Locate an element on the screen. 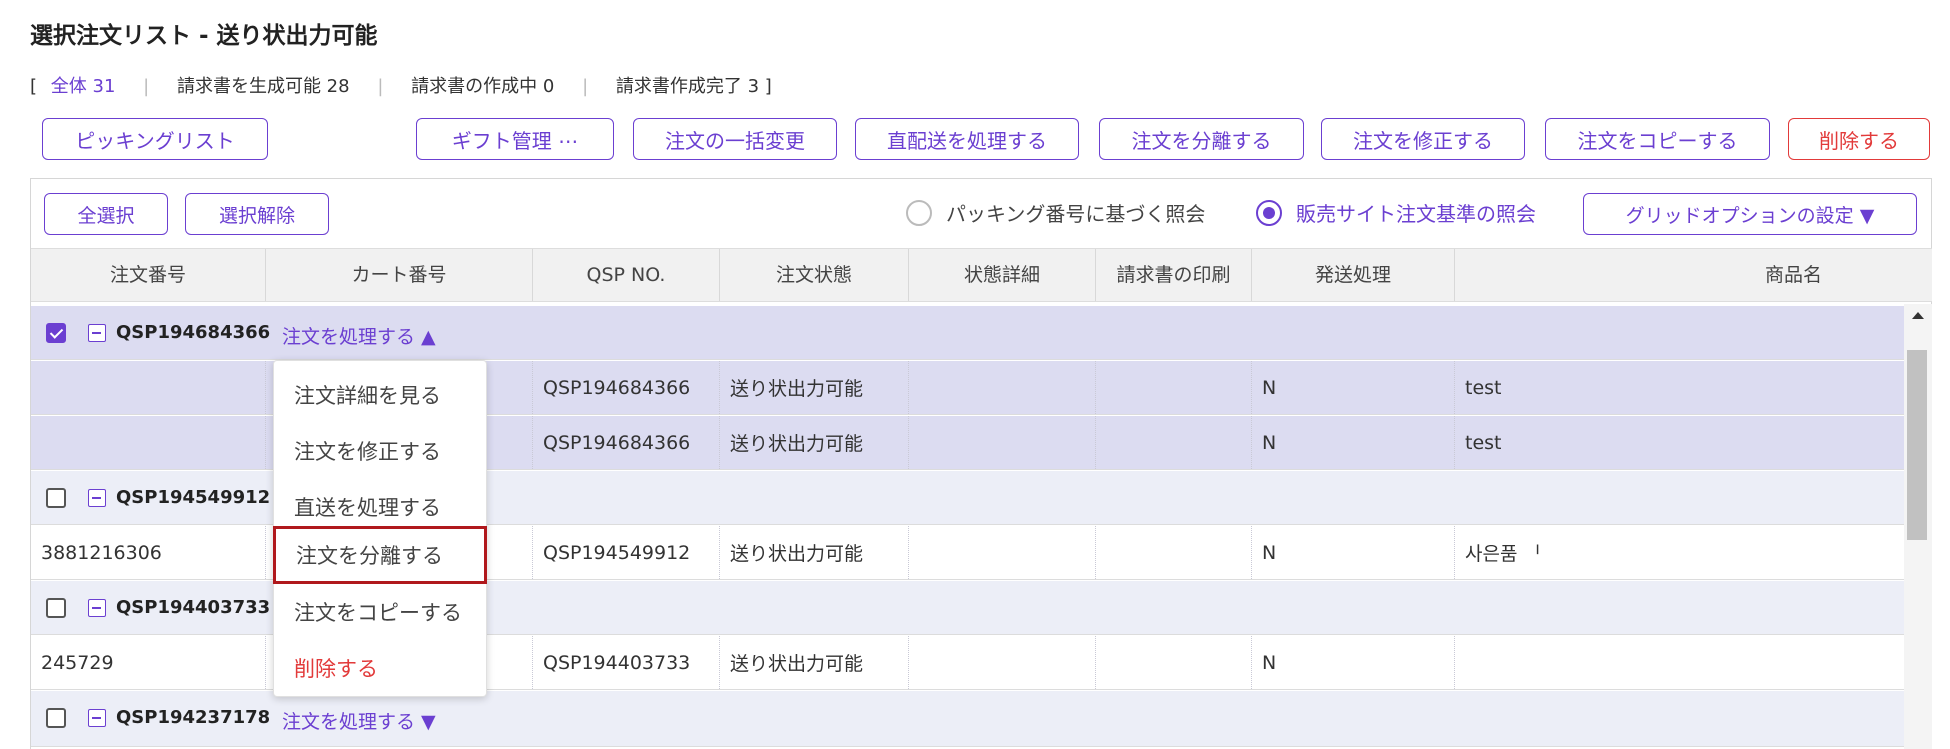 The width and height of the screenshot is (1950, 749). process-order-link: 注文を処理する ▲ is located at coordinates (359, 335).